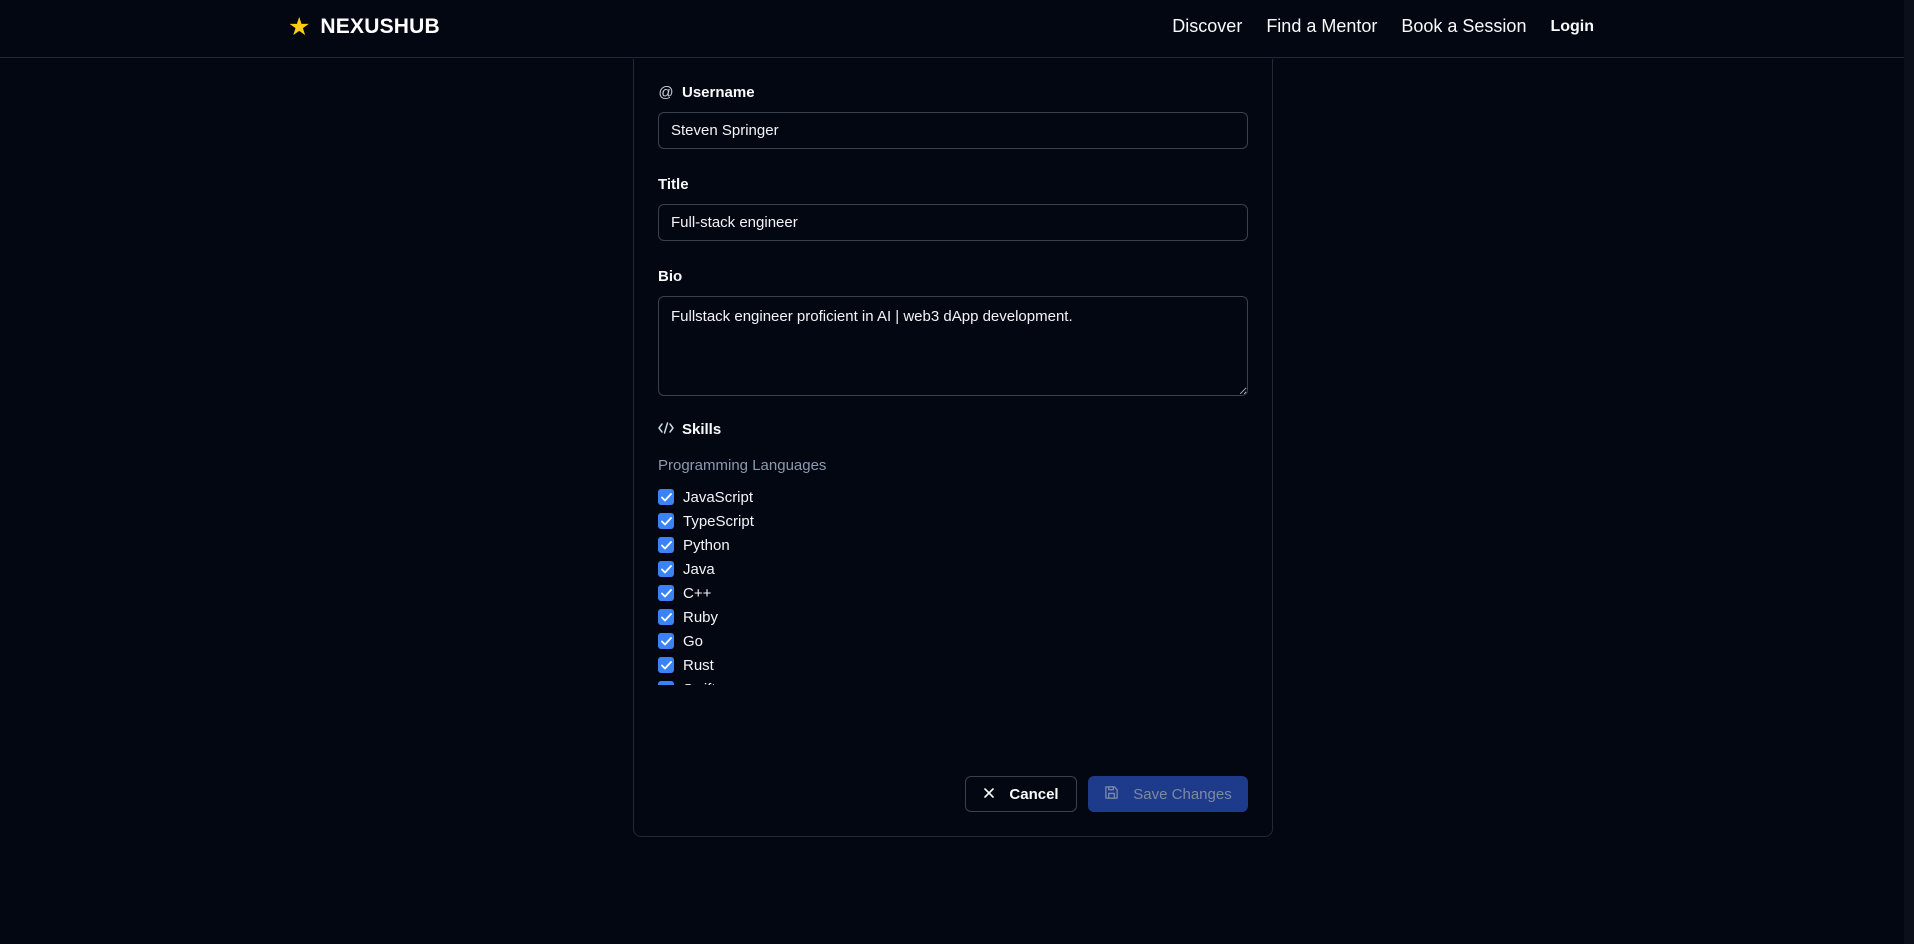  What do you see at coordinates (666, 92) in the screenshot?
I see `at-icon: @` at bounding box center [666, 92].